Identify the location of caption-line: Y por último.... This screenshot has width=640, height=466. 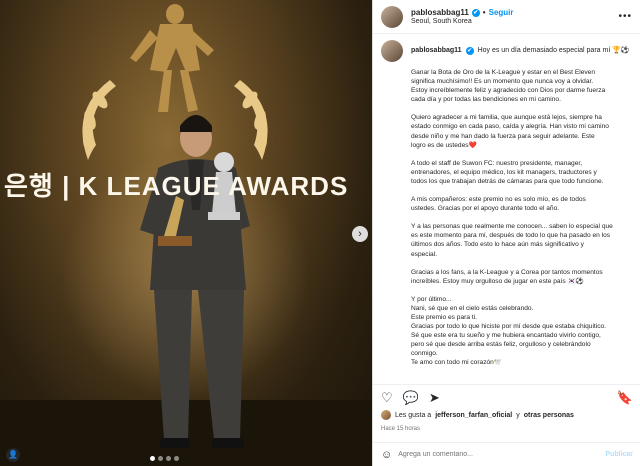
(431, 299).